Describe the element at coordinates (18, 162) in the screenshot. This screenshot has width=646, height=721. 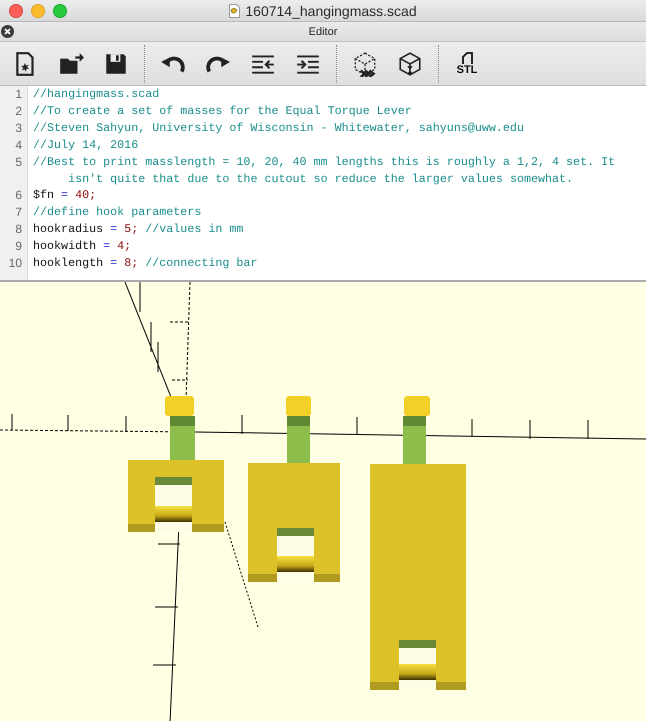
I see `line-number: 5` at that location.